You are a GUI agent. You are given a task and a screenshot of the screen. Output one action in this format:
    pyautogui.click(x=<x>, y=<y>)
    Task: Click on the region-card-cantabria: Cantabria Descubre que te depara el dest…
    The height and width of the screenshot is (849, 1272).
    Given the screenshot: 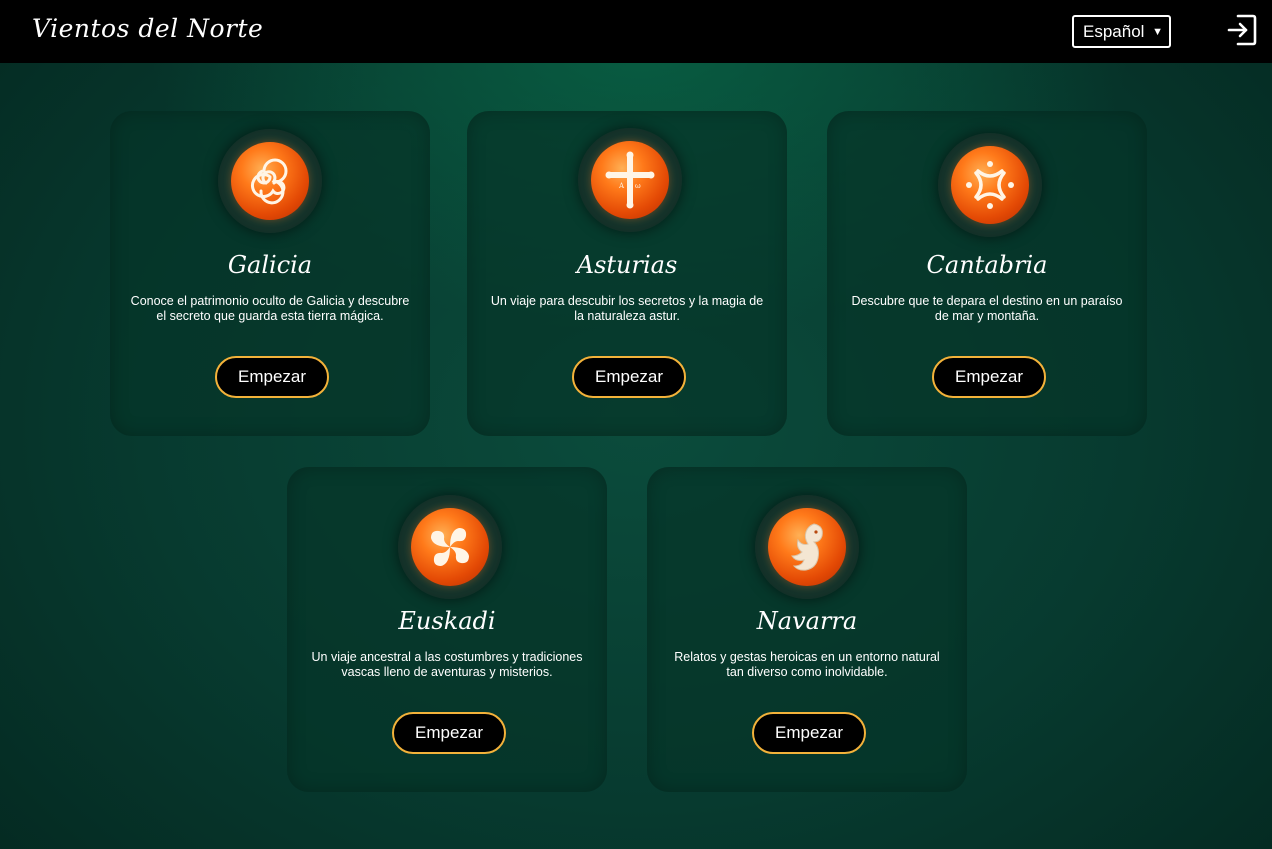 What is the action you would take?
    pyautogui.click(x=987, y=273)
    